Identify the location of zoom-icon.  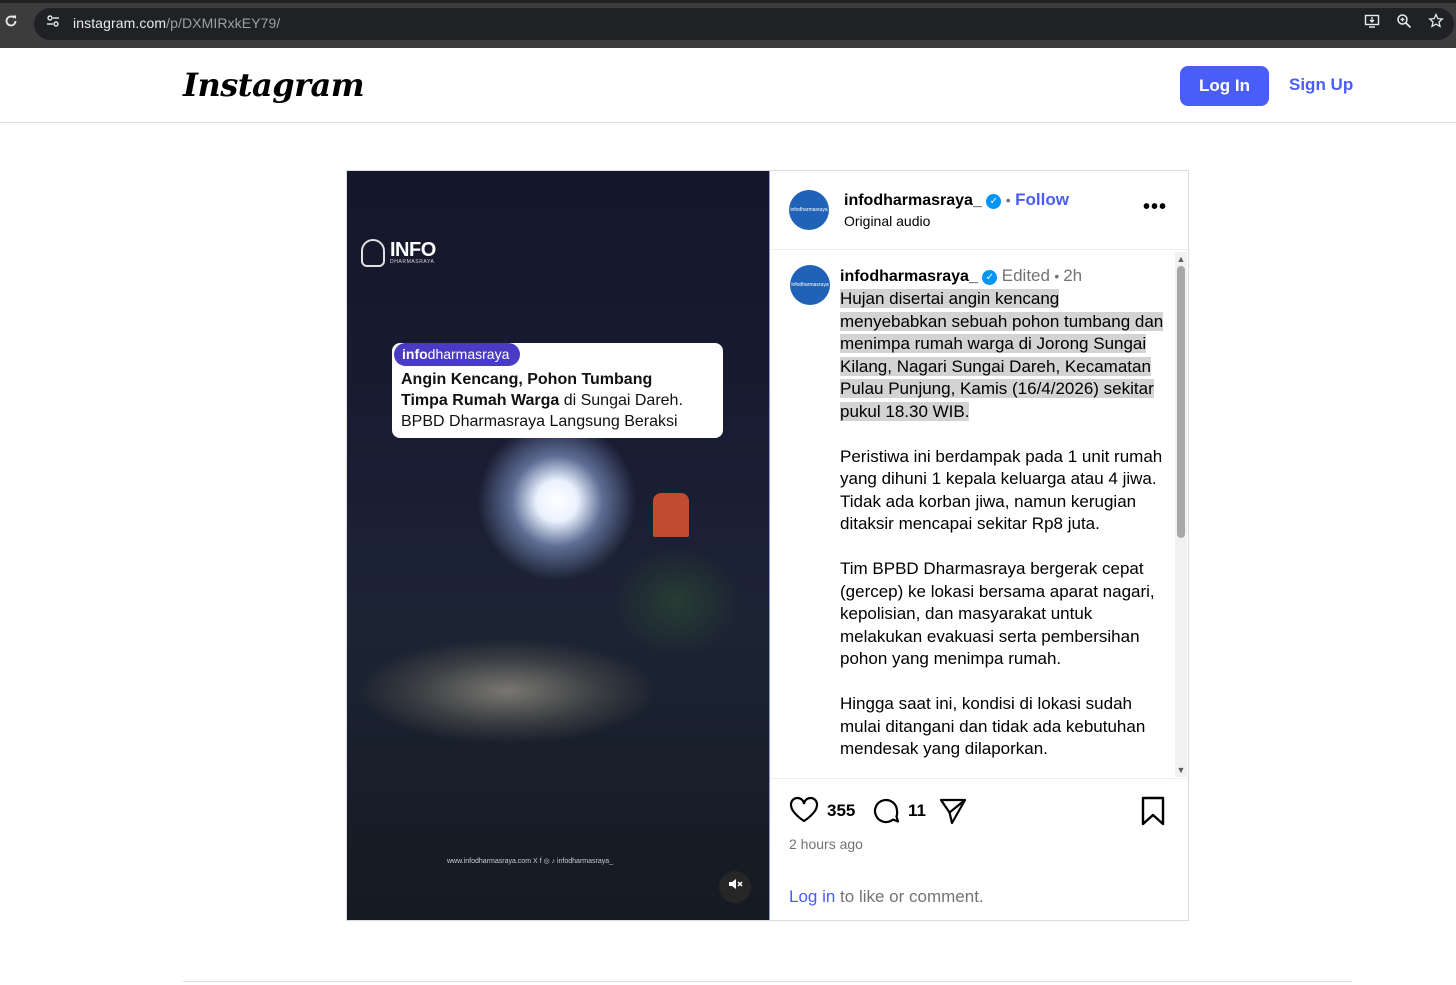
(1404, 23).